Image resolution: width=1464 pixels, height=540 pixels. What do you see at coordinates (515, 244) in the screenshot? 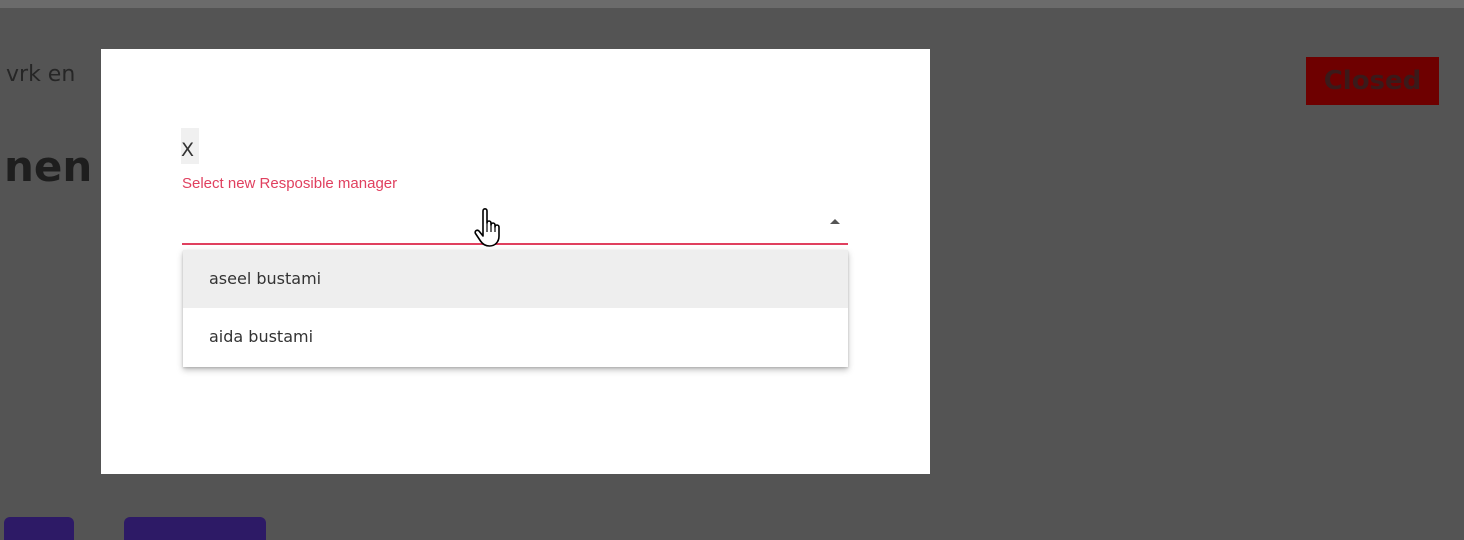
I see `select-underline` at bounding box center [515, 244].